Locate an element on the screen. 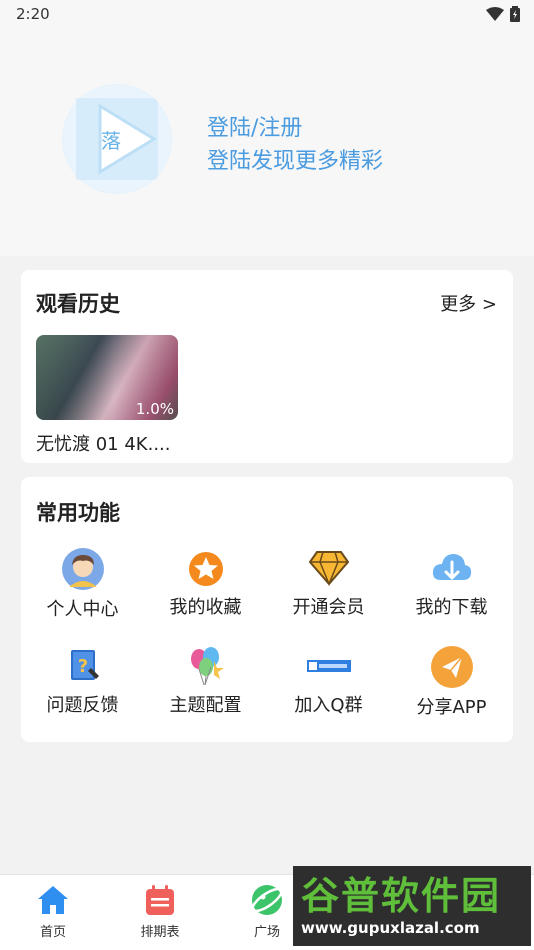  star-icon is located at coordinates (206, 568).